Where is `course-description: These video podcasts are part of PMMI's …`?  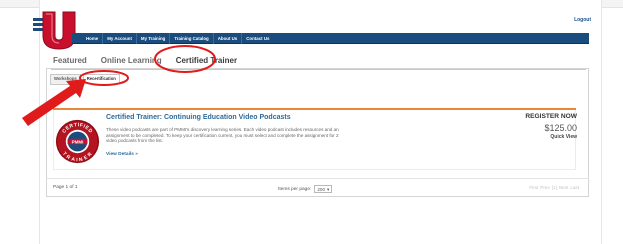 course-description: These video podcasts are part of PMMI's … is located at coordinates (222, 135).